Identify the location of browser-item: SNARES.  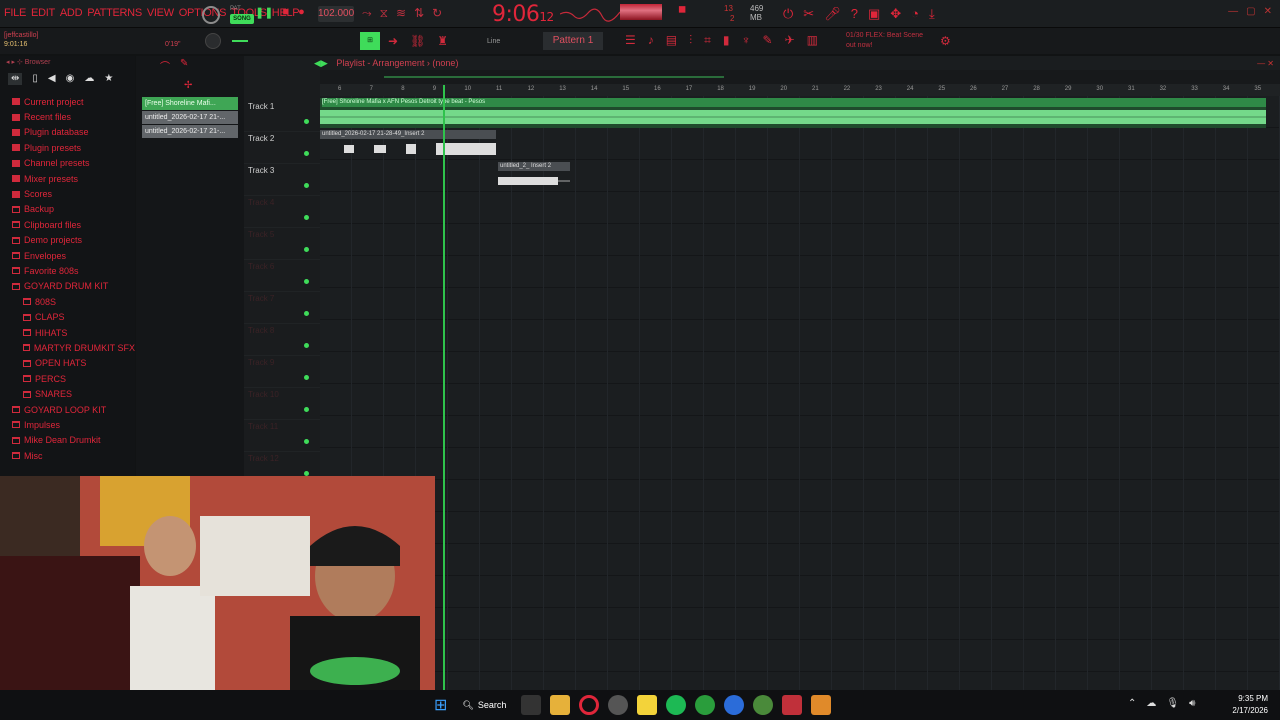
(67, 393).